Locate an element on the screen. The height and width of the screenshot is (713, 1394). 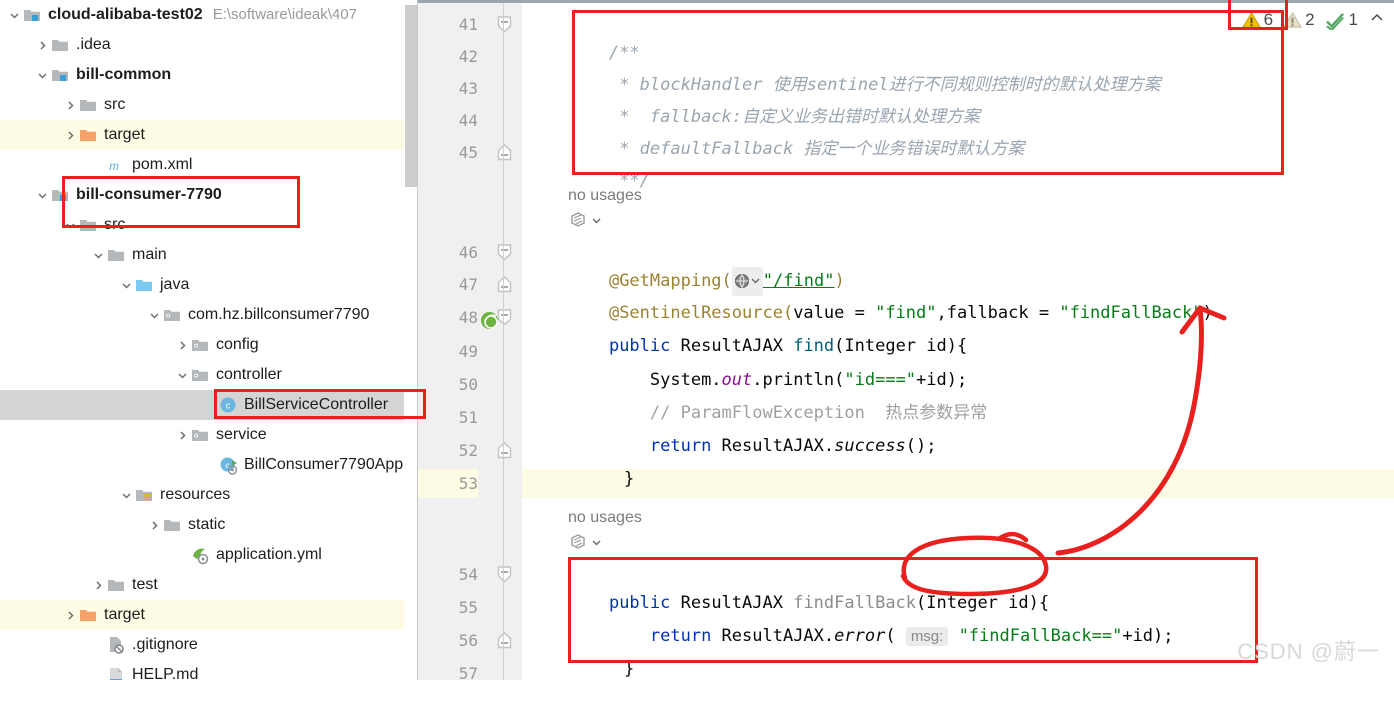
tree-item-label: target is located at coordinates (124, 134).